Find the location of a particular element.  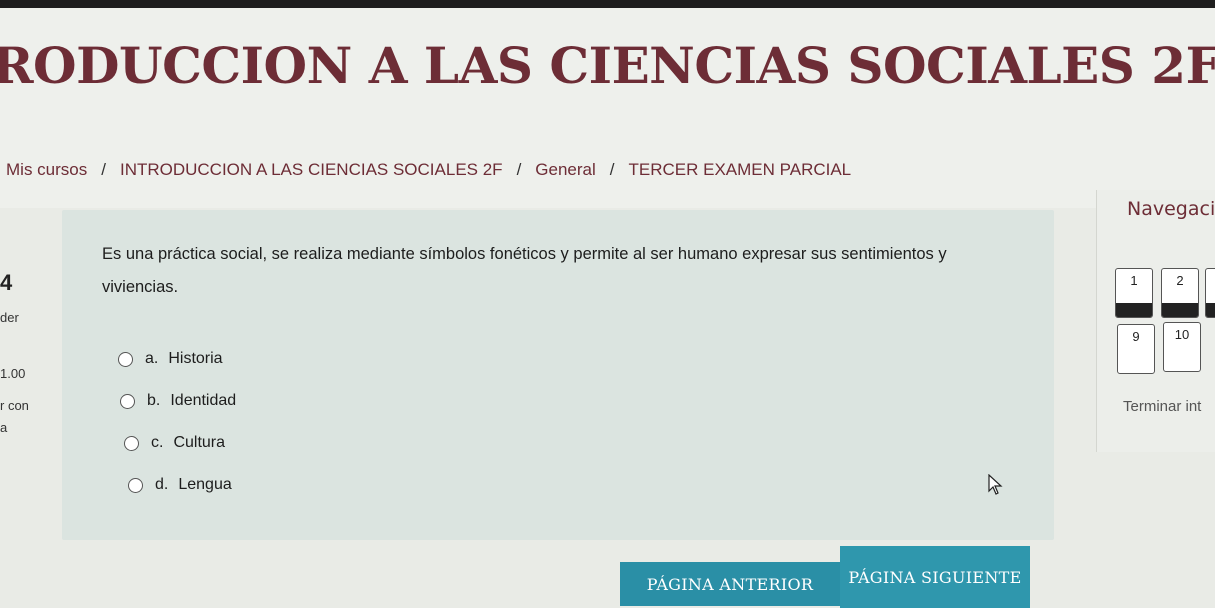

breadcrumb-exam: TERCER EXAMEN PARCIAL is located at coordinates (740, 170).